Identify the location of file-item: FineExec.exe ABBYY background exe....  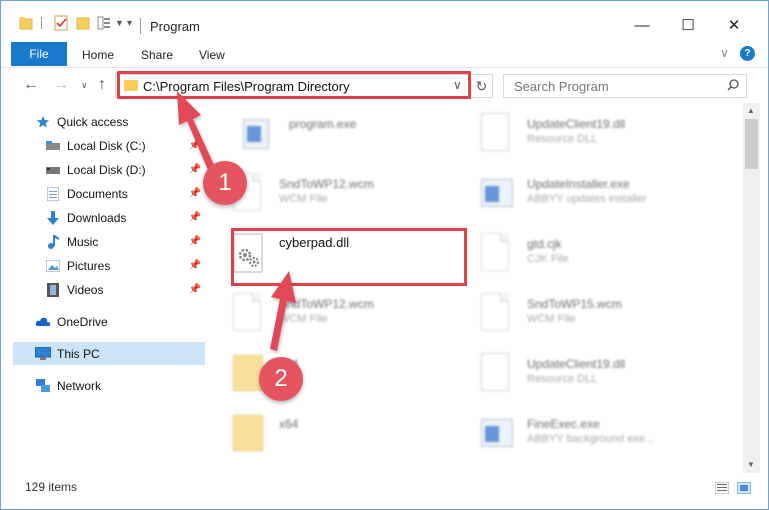
(606, 437).